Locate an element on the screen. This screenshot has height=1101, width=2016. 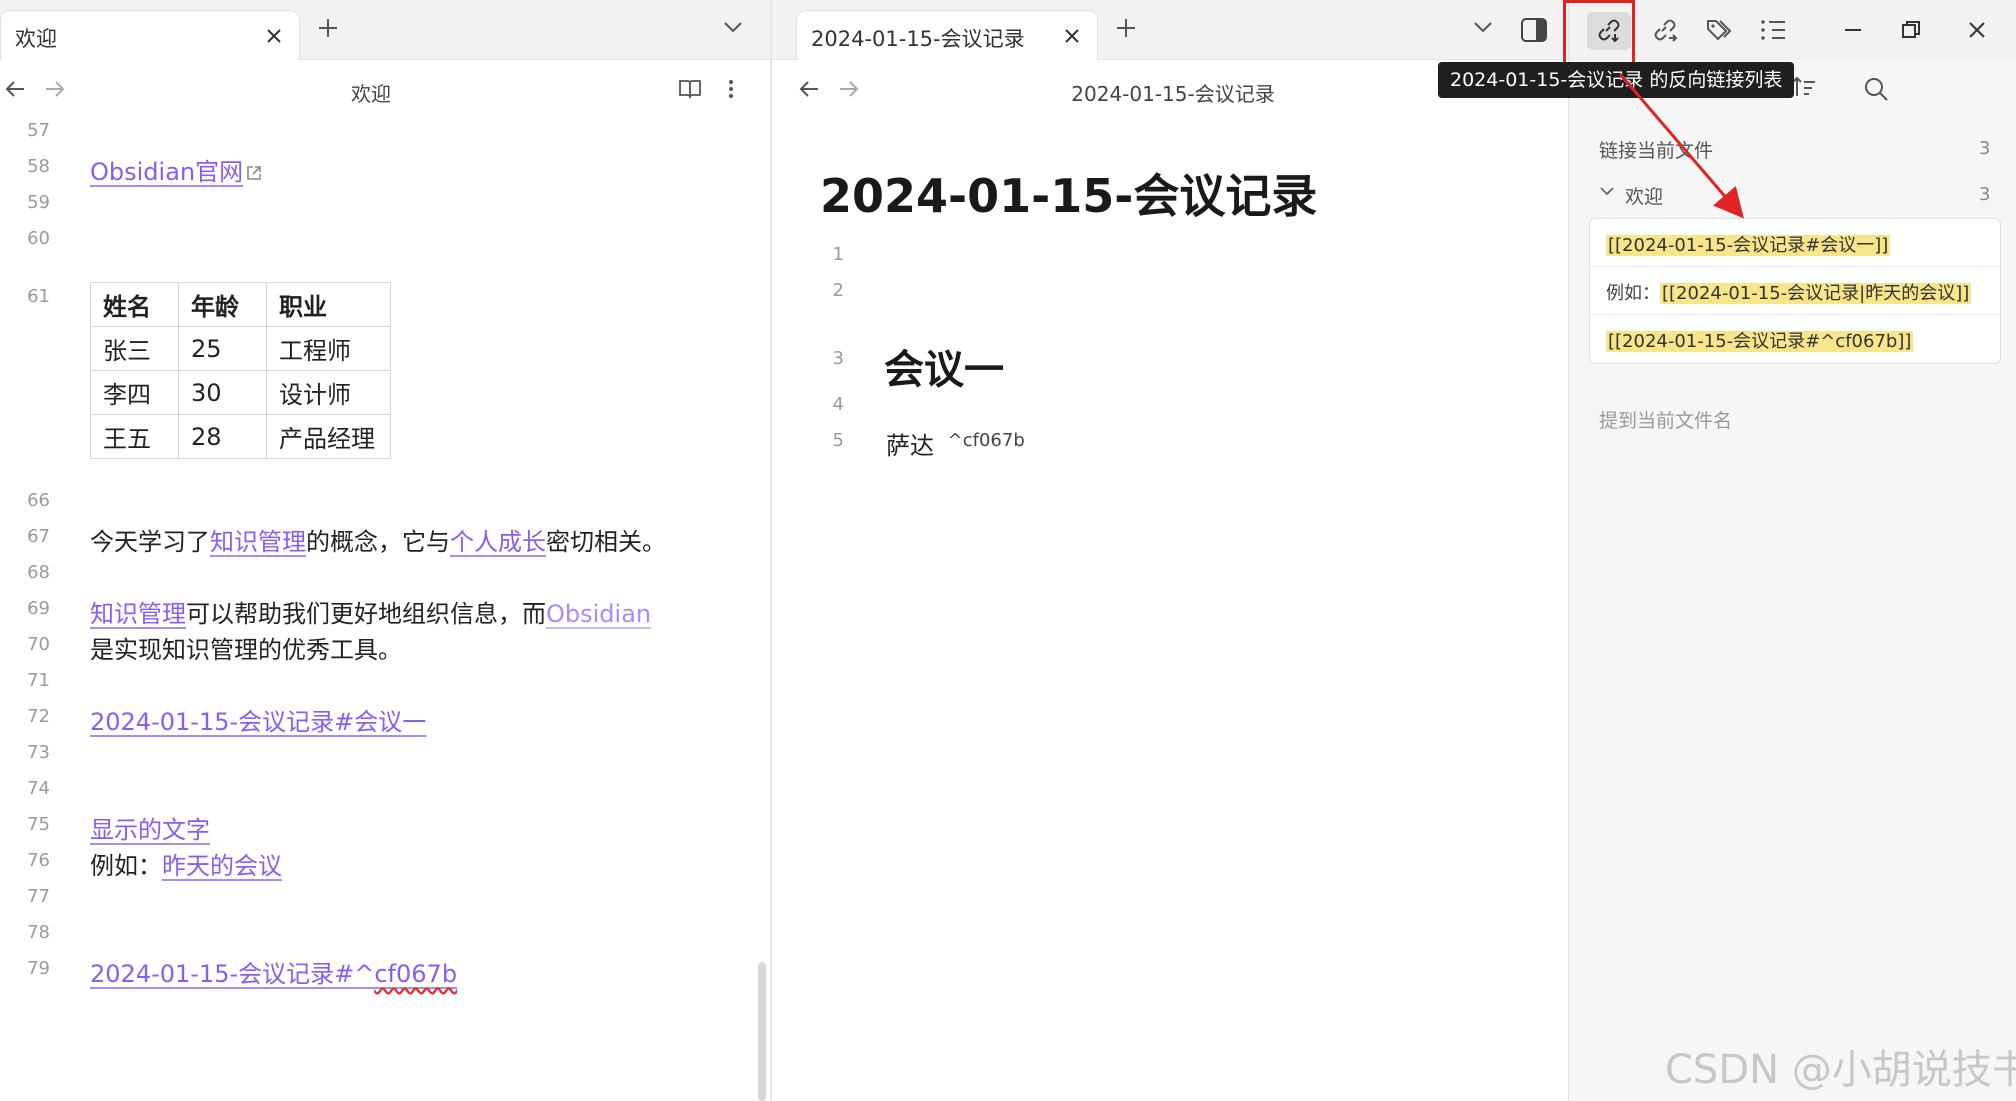
backlink-result: 例如： [[2024-01-15-会议记录|昨天的会议]] is located at coordinates (1795, 291).